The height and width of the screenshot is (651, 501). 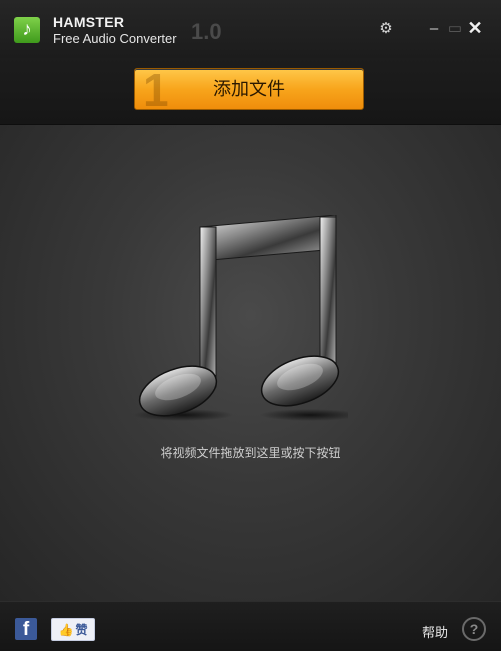 I want to click on brand-name: HAMSTER, so click(x=89, y=22).